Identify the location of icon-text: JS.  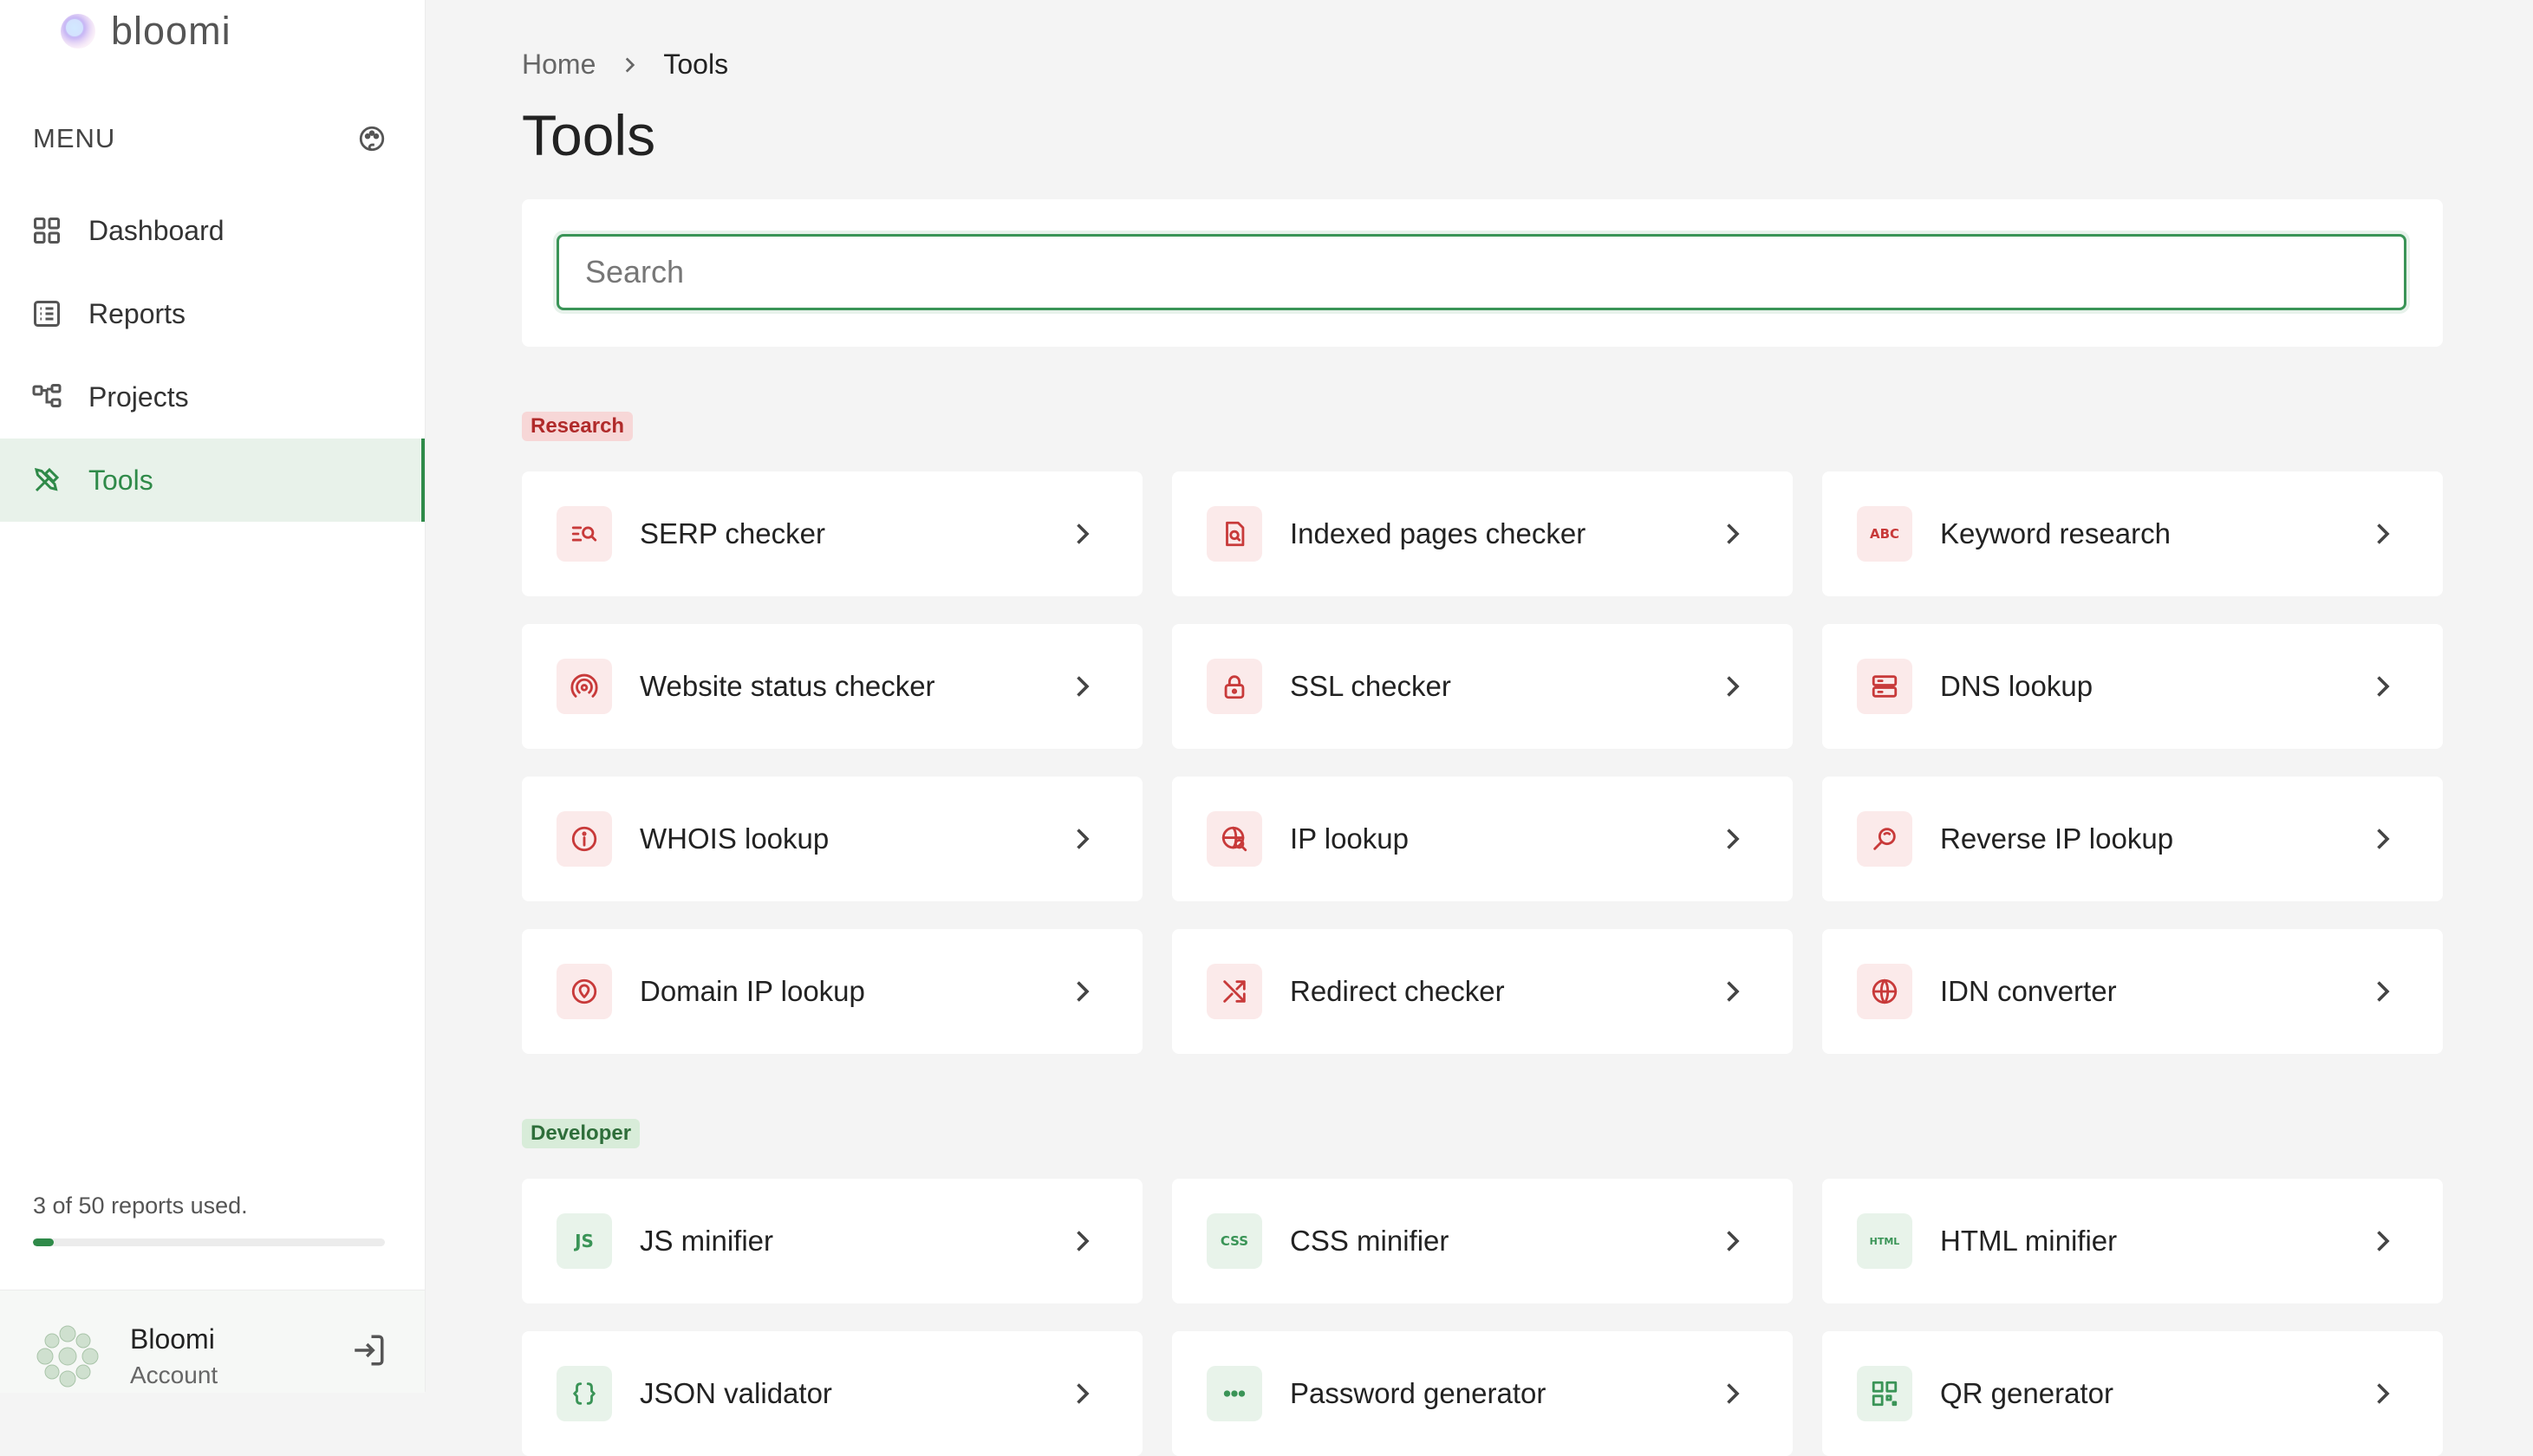
(584, 1241).